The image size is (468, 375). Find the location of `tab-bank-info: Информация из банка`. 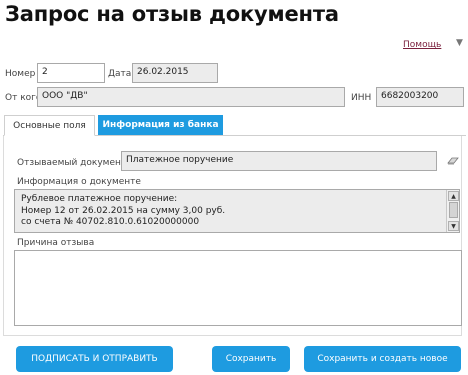

tab-bank-info: Информация из банка is located at coordinates (160, 125).